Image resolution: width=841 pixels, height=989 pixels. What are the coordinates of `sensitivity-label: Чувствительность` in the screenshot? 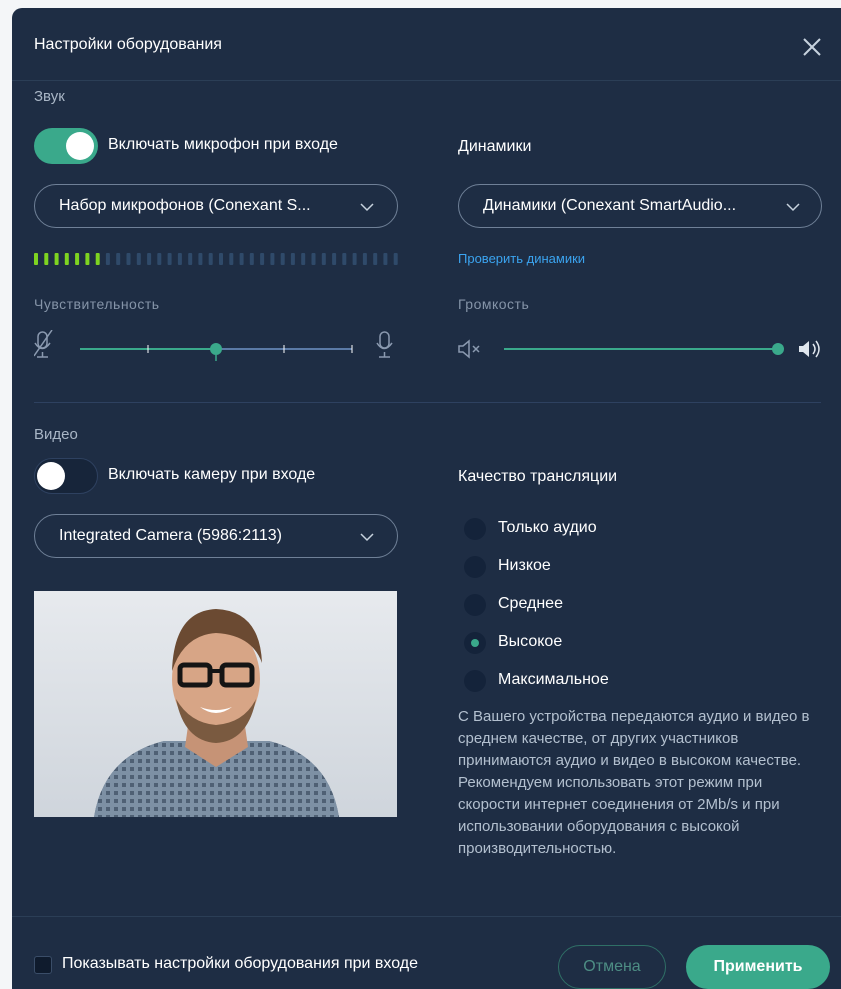 It's located at (97, 304).